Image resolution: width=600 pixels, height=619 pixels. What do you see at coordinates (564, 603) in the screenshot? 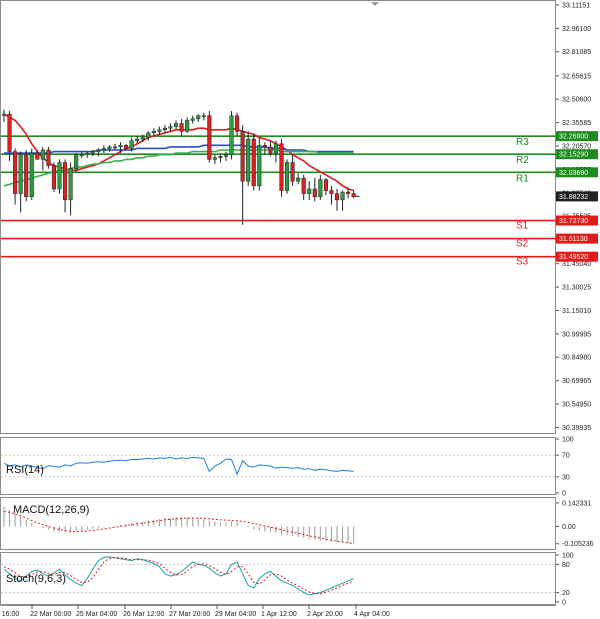
I see `stoch-axis-label: 0` at bounding box center [564, 603].